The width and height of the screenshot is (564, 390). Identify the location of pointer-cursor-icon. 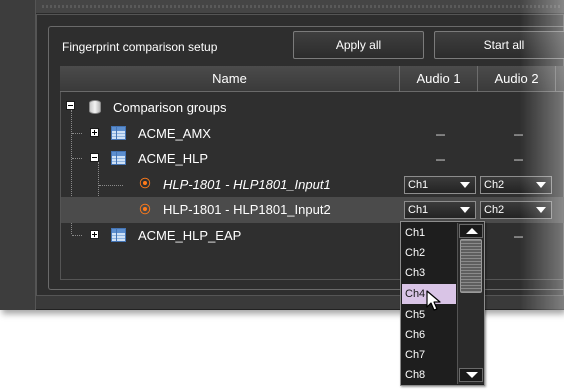
(433, 300).